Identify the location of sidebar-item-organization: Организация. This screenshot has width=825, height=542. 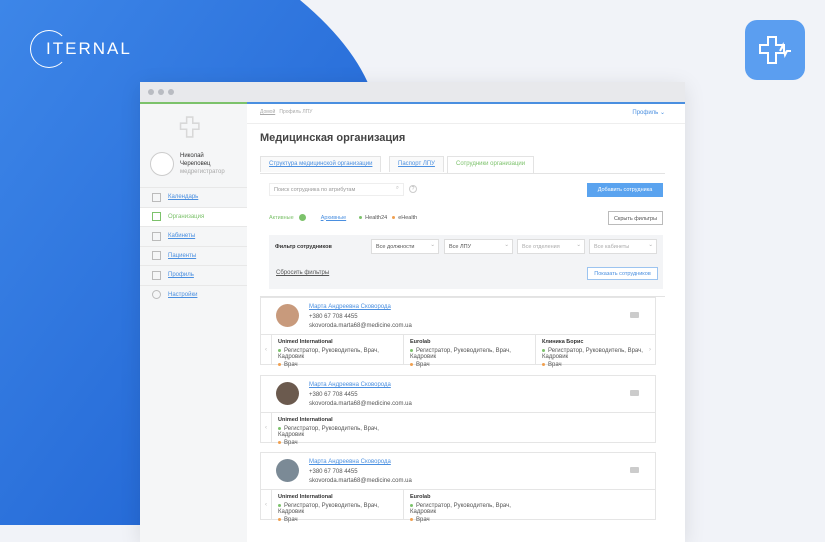
(193, 216).